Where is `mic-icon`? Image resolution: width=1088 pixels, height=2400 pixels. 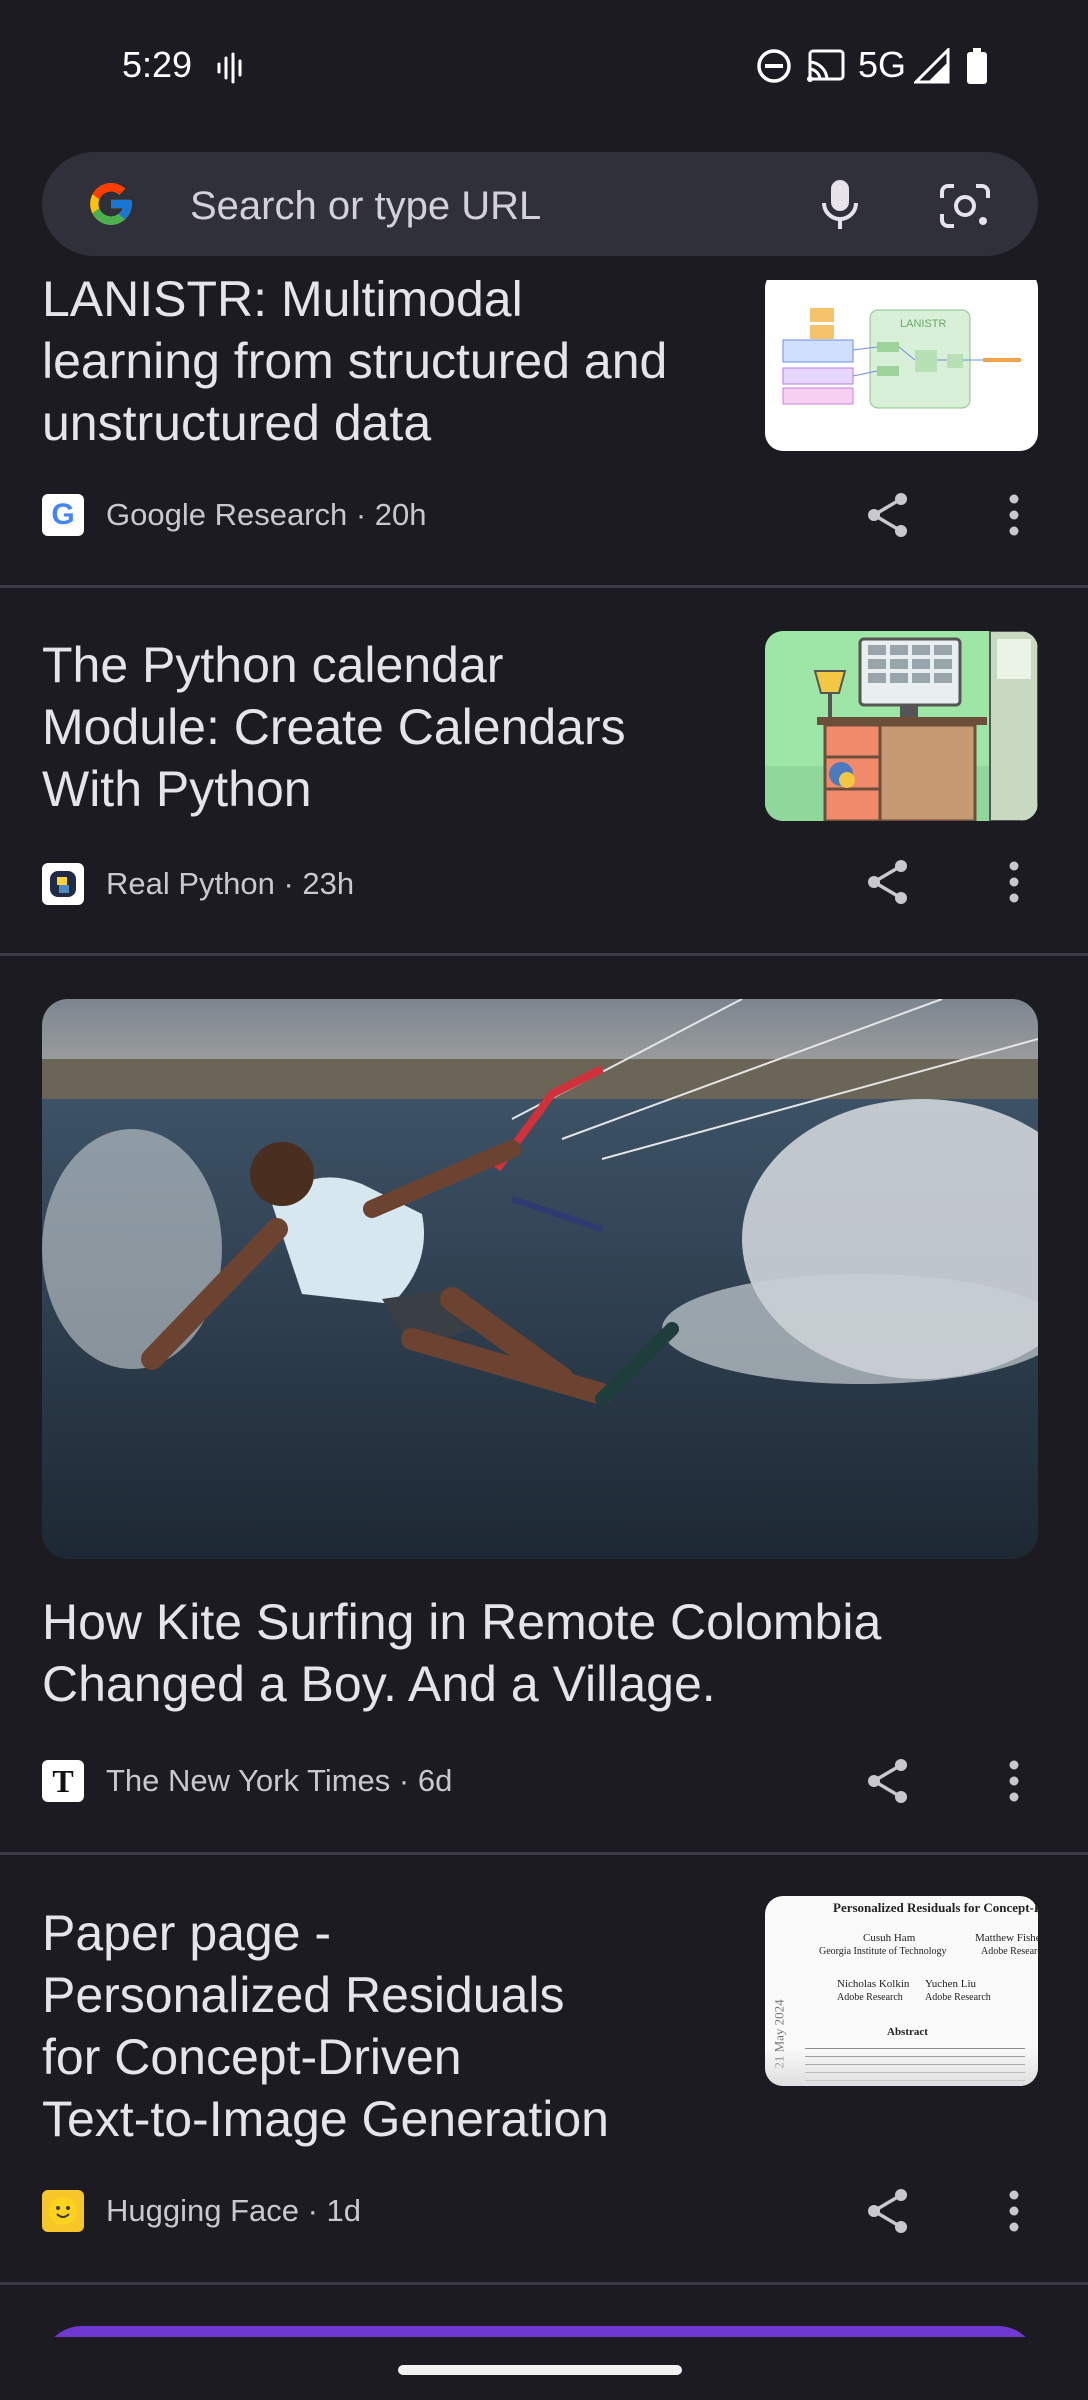 mic-icon is located at coordinates (840, 205).